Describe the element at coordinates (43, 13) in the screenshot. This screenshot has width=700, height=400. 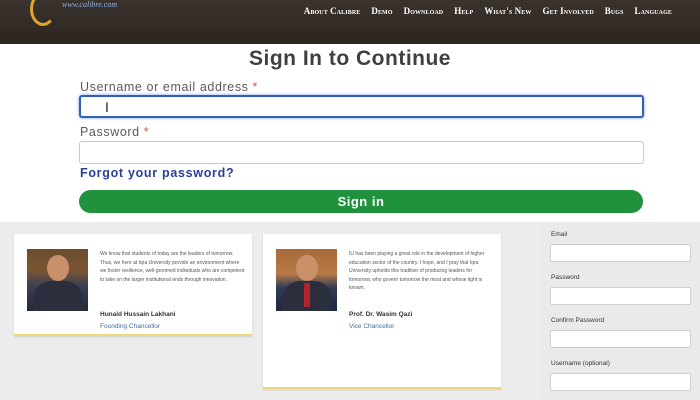
I see `calibre-logo-icon` at that location.